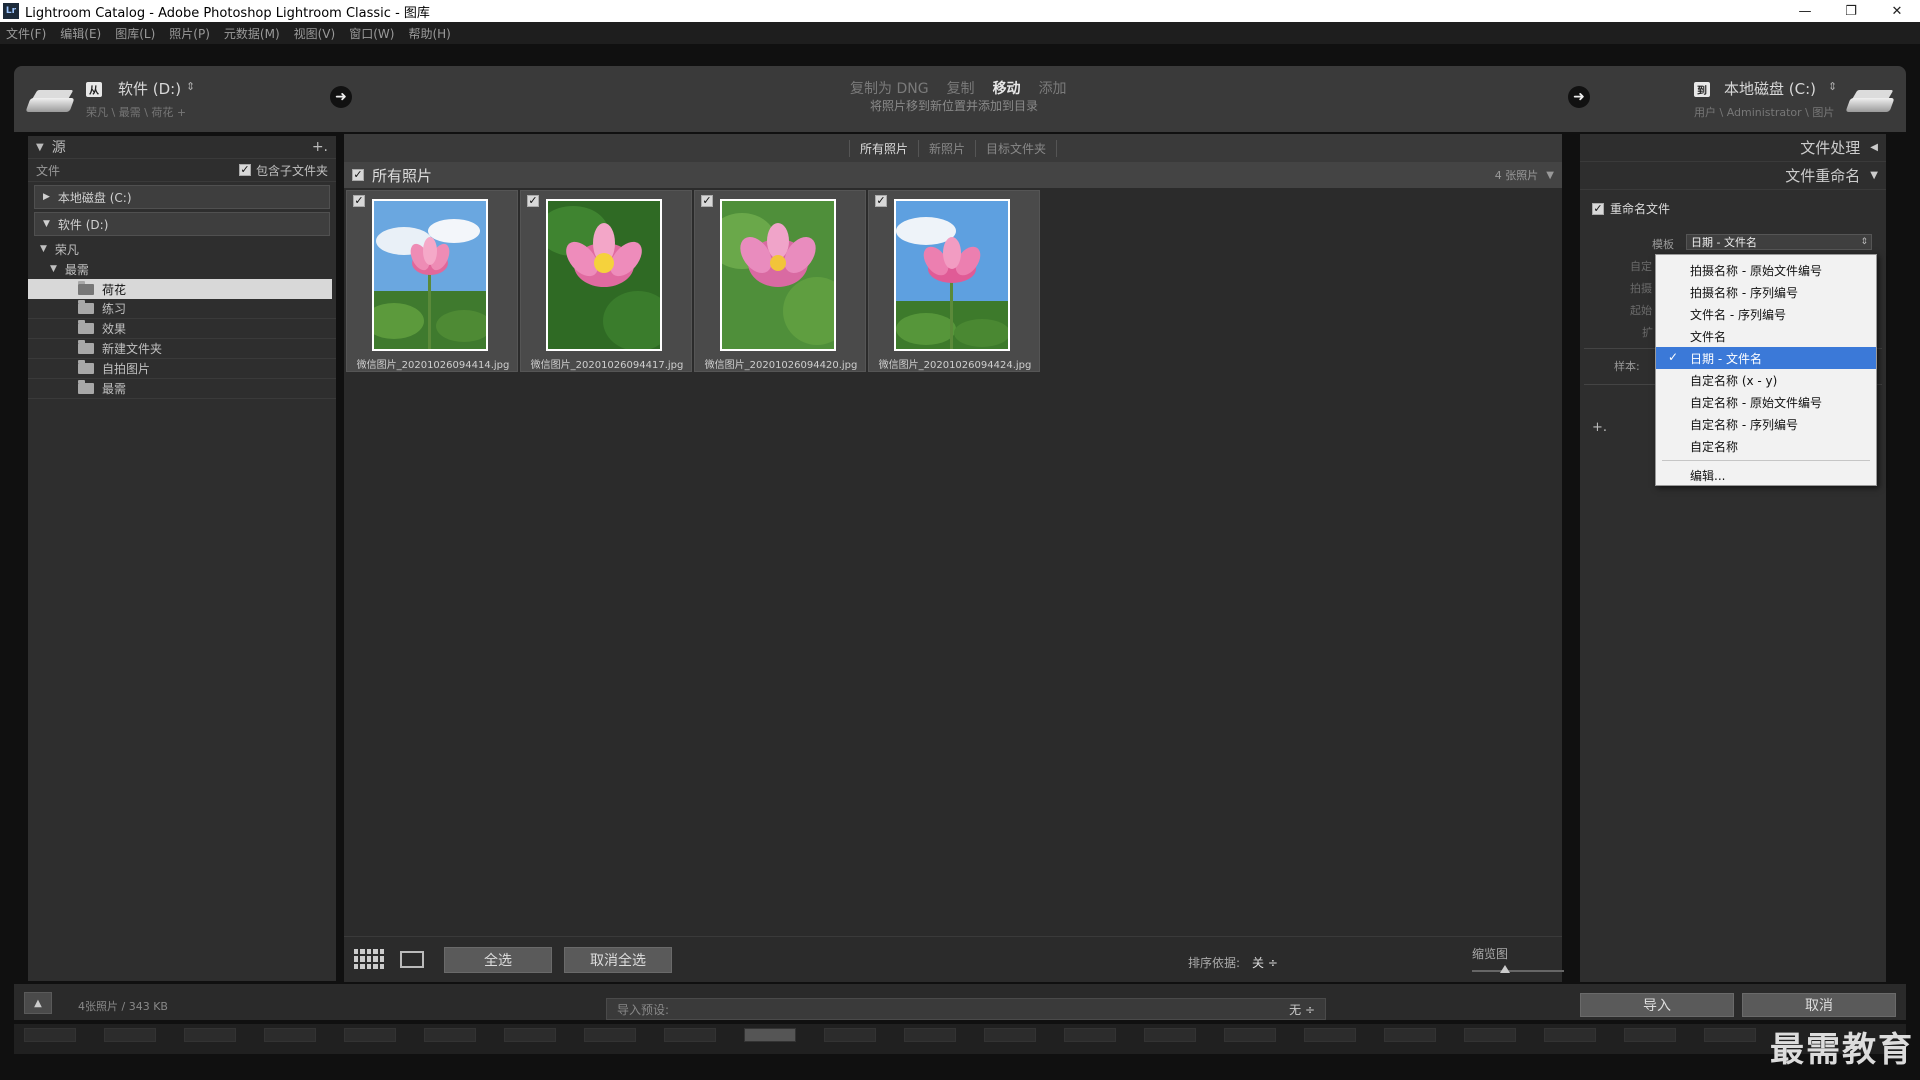 The width and height of the screenshot is (1920, 1080). I want to click on tree-folder-new: 新建文件夹, so click(182, 349).